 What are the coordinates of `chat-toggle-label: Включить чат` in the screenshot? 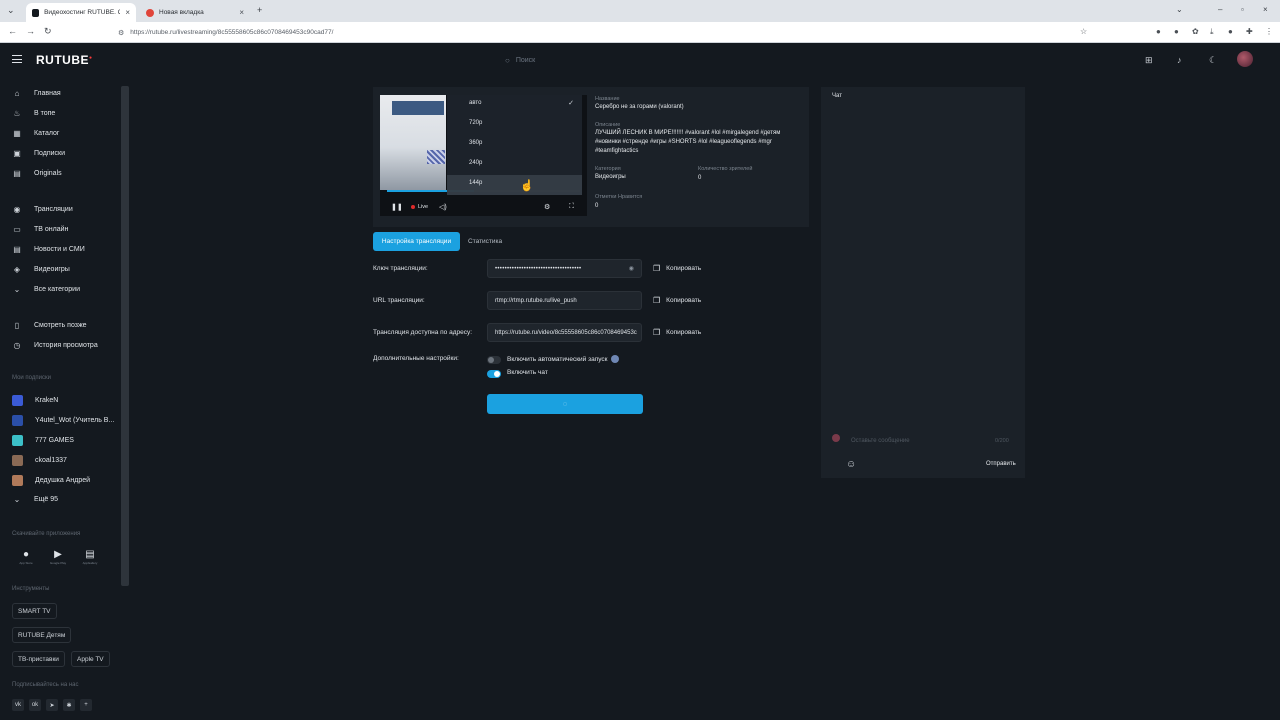 It's located at (527, 372).